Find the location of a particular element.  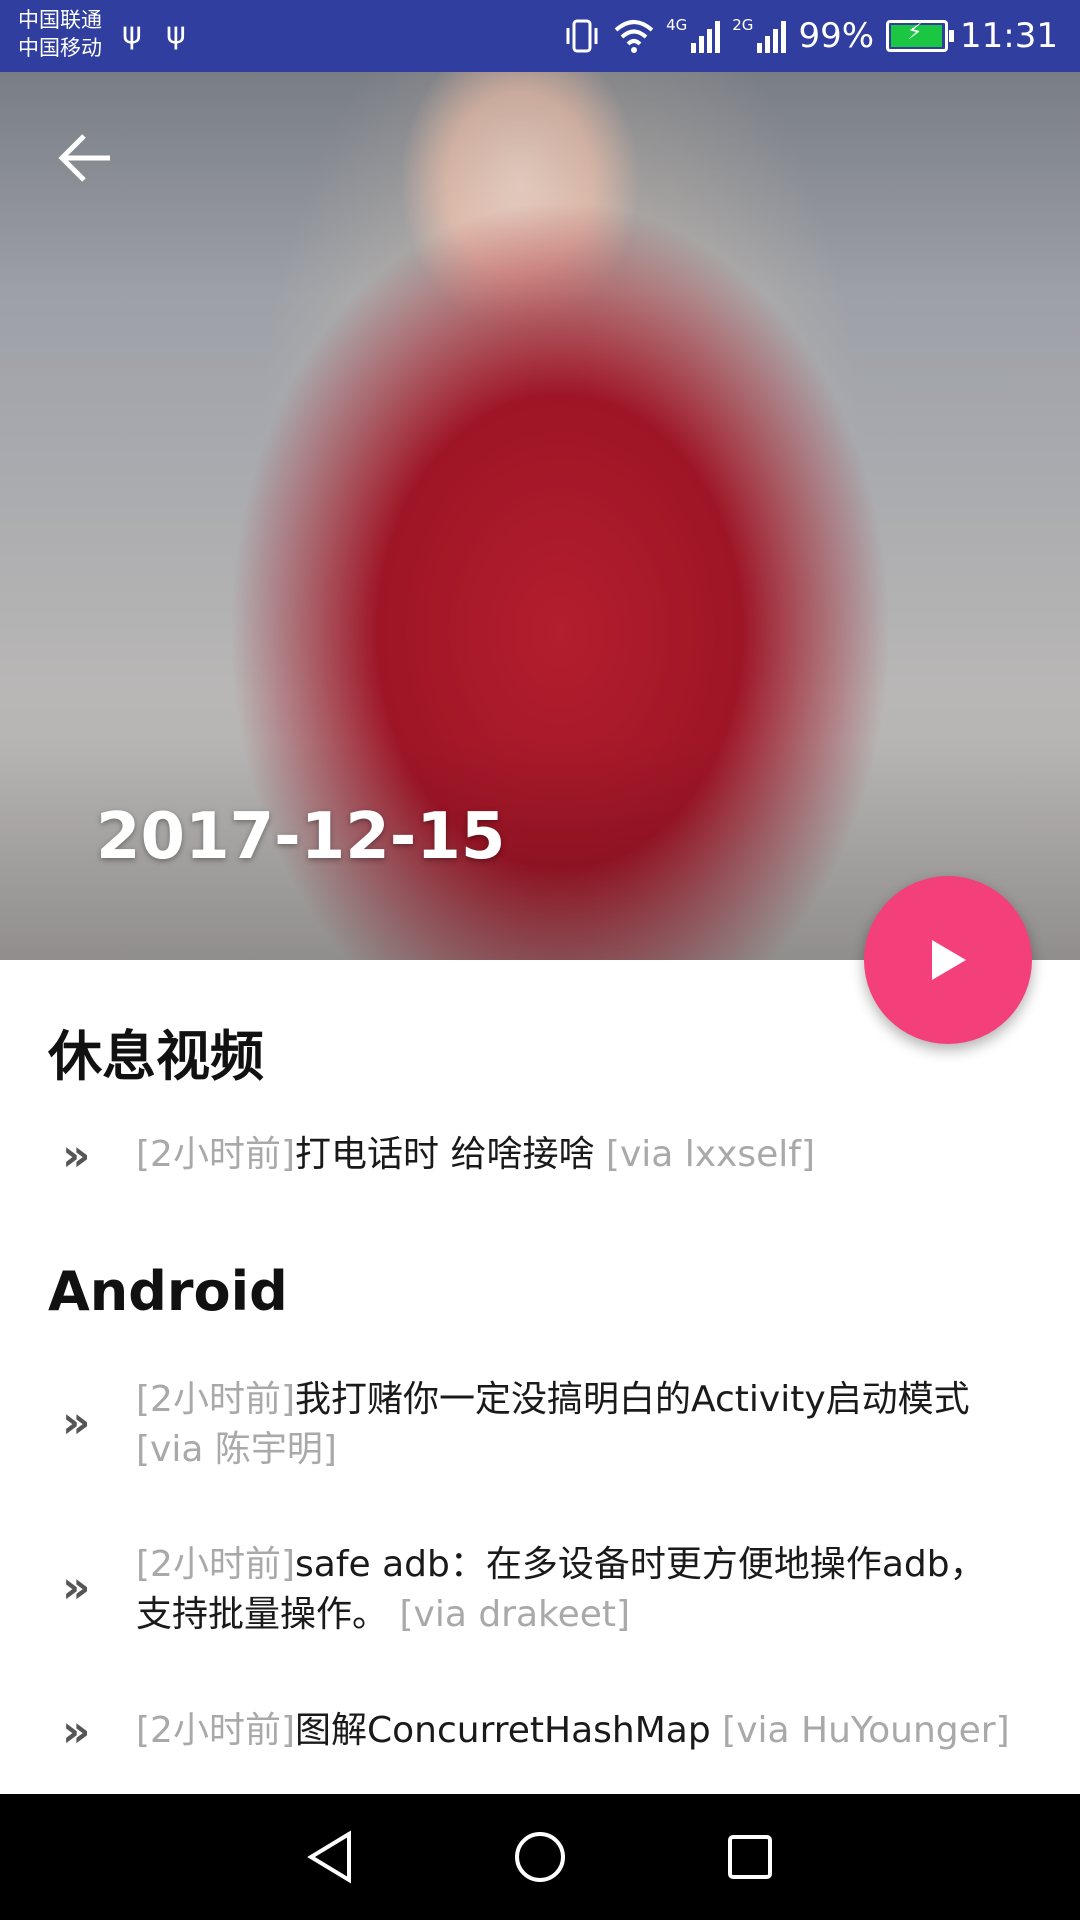

battery-icon: ⚡ is located at coordinates (920, 36).